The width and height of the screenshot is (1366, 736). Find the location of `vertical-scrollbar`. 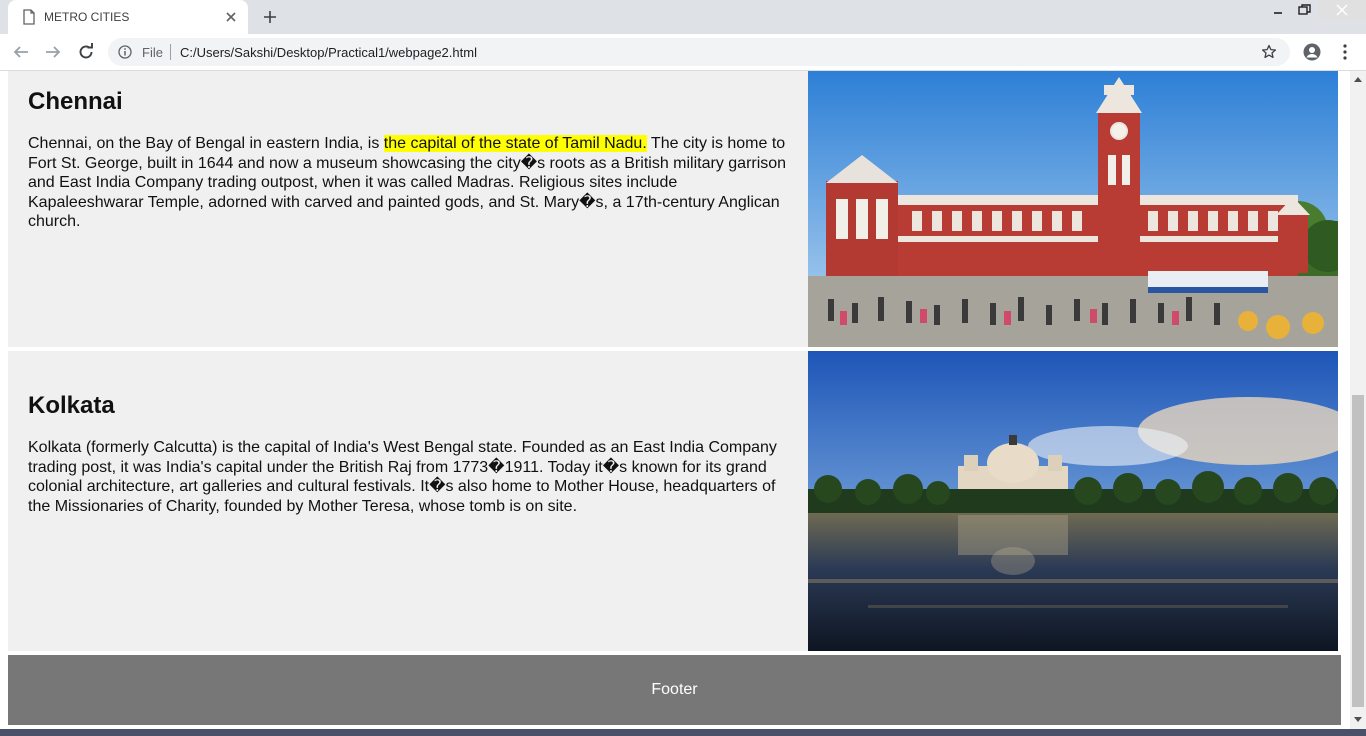

vertical-scrollbar is located at coordinates (1358, 400).